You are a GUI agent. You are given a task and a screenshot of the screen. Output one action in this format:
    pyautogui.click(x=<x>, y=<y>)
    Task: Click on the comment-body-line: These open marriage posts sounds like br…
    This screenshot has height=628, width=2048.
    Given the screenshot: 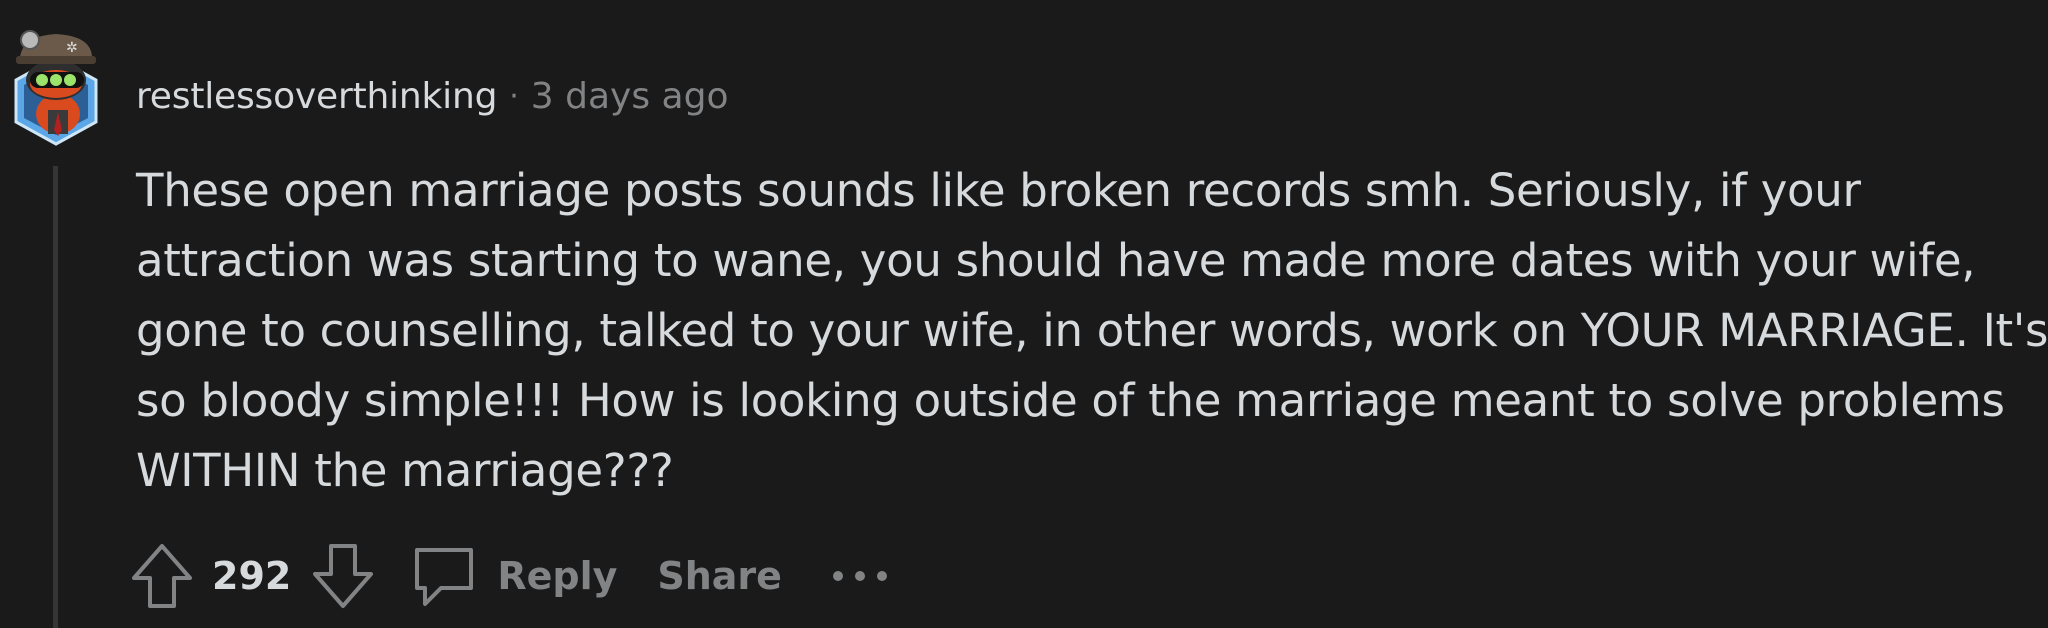 What is the action you would take?
    pyautogui.click(x=998, y=190)
    